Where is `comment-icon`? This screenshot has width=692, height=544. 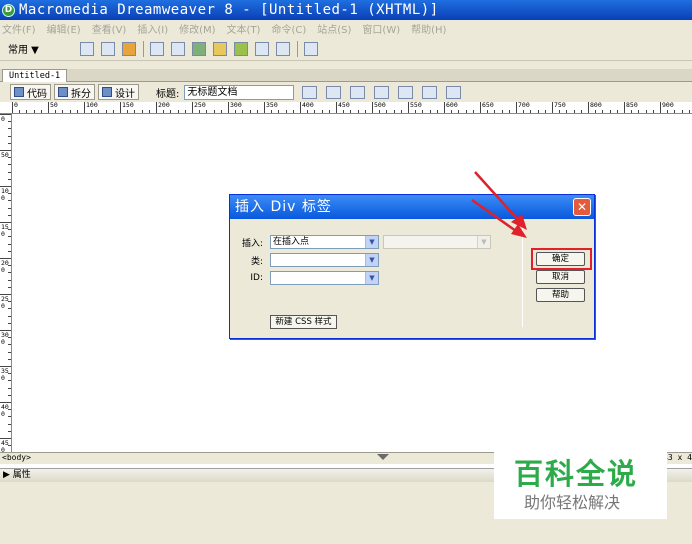
comment-icon is located at coordinates (262, 48).